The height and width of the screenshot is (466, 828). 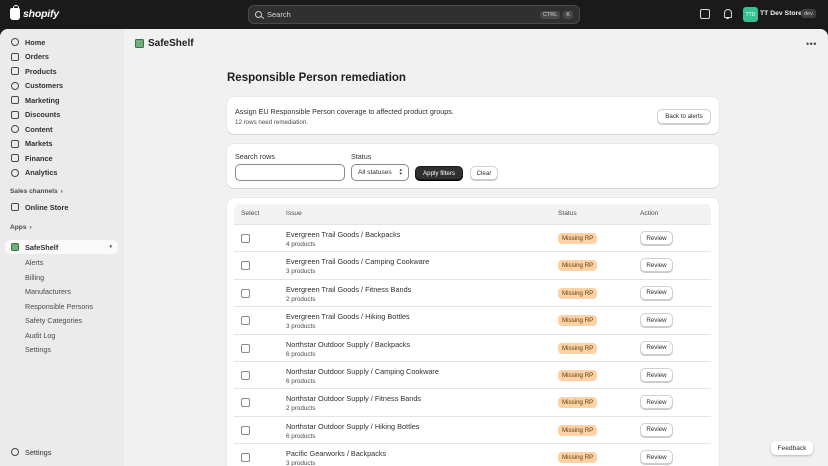 I want to click on clear-button: Clear, so click(x=484, y=173).